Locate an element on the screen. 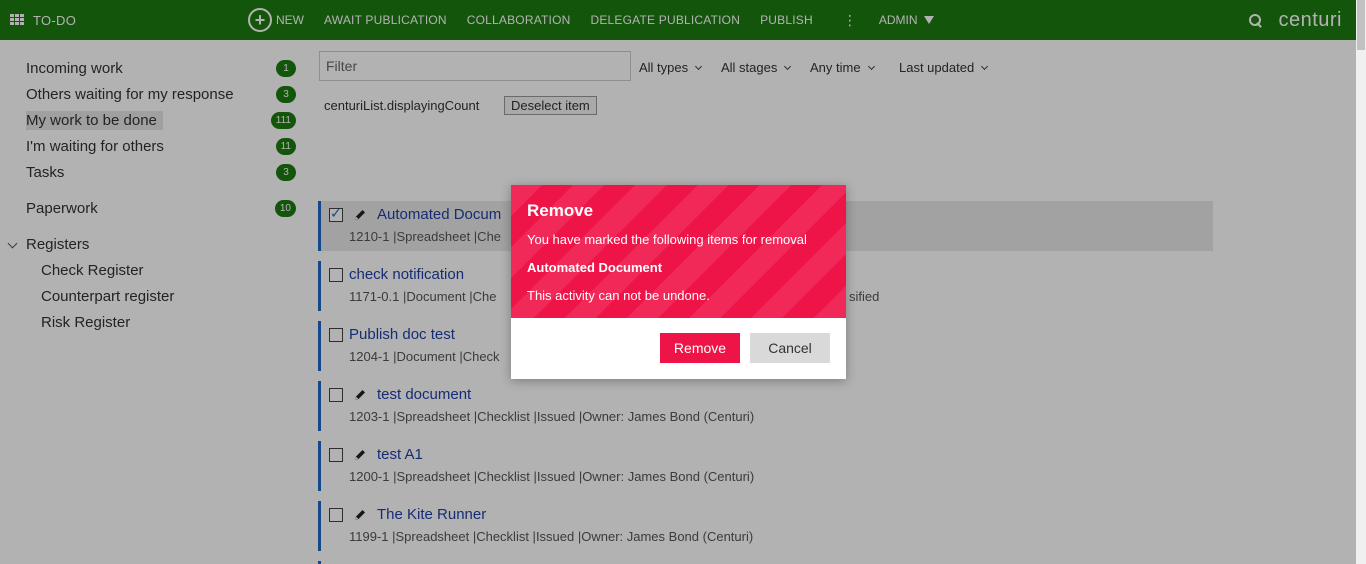  dialog-warning: This activity can not be undone. is located at coordinates (618, 295).